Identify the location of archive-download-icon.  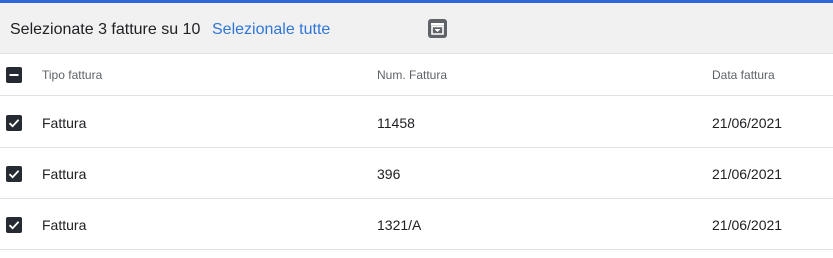
(437, 28).